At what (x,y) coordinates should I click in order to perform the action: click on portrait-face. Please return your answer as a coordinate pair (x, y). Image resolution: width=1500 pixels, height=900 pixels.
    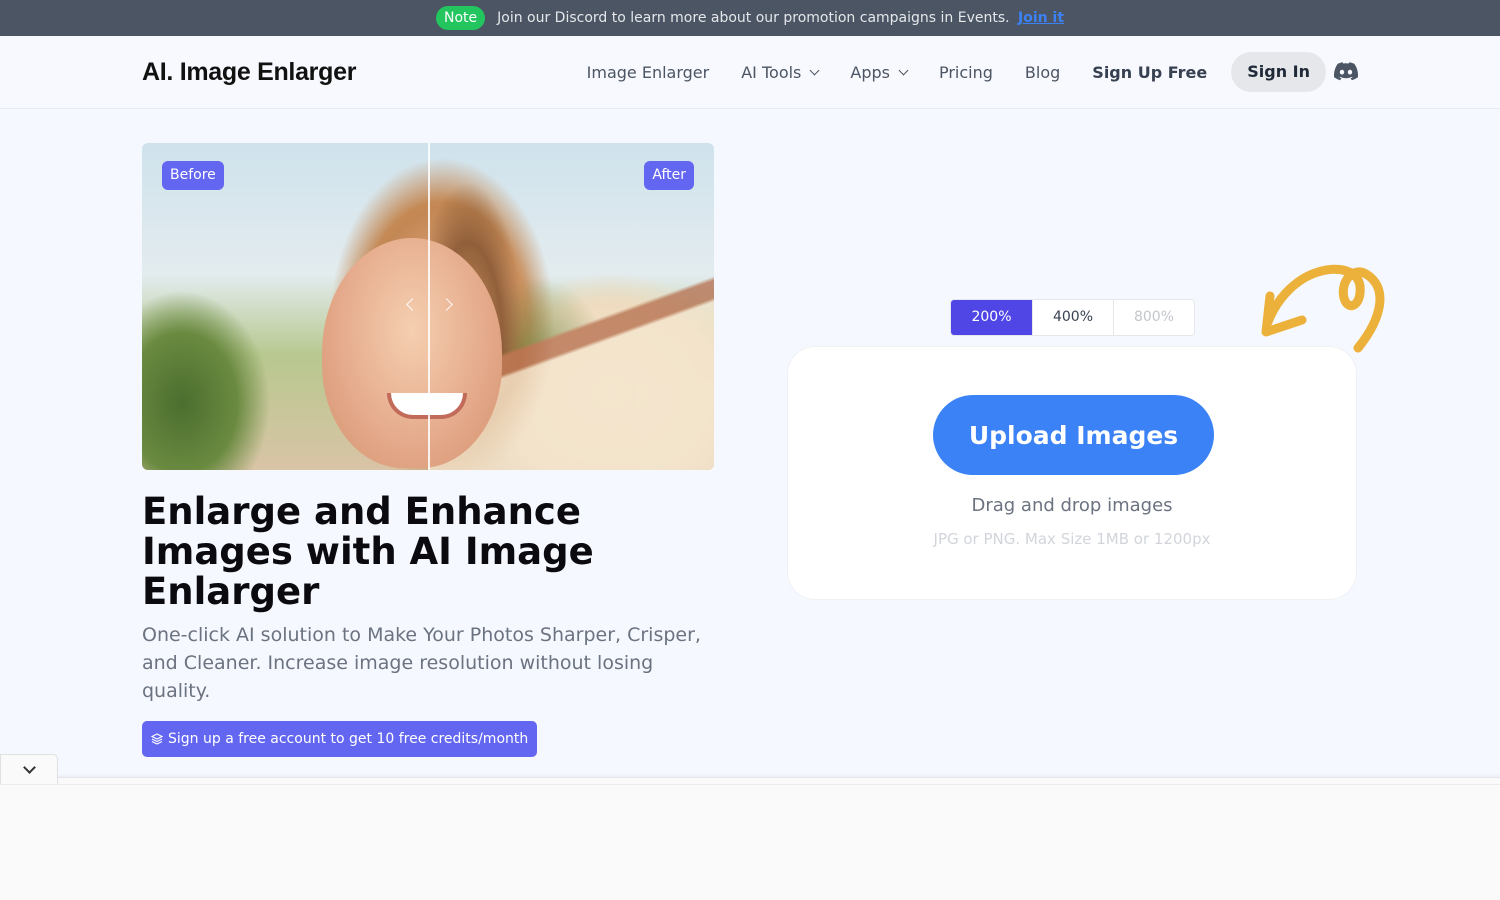
    Looking at the image, I should click on (412, 353).